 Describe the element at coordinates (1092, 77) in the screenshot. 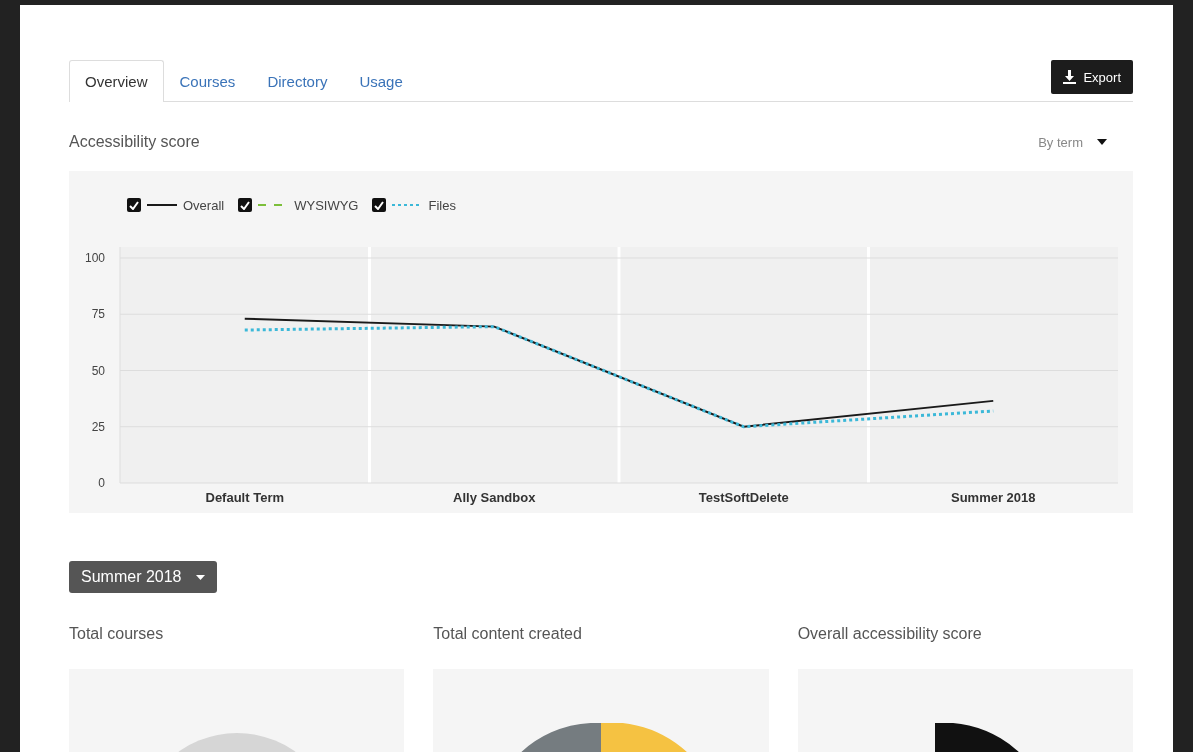

I see `export-button: Export` at that location.